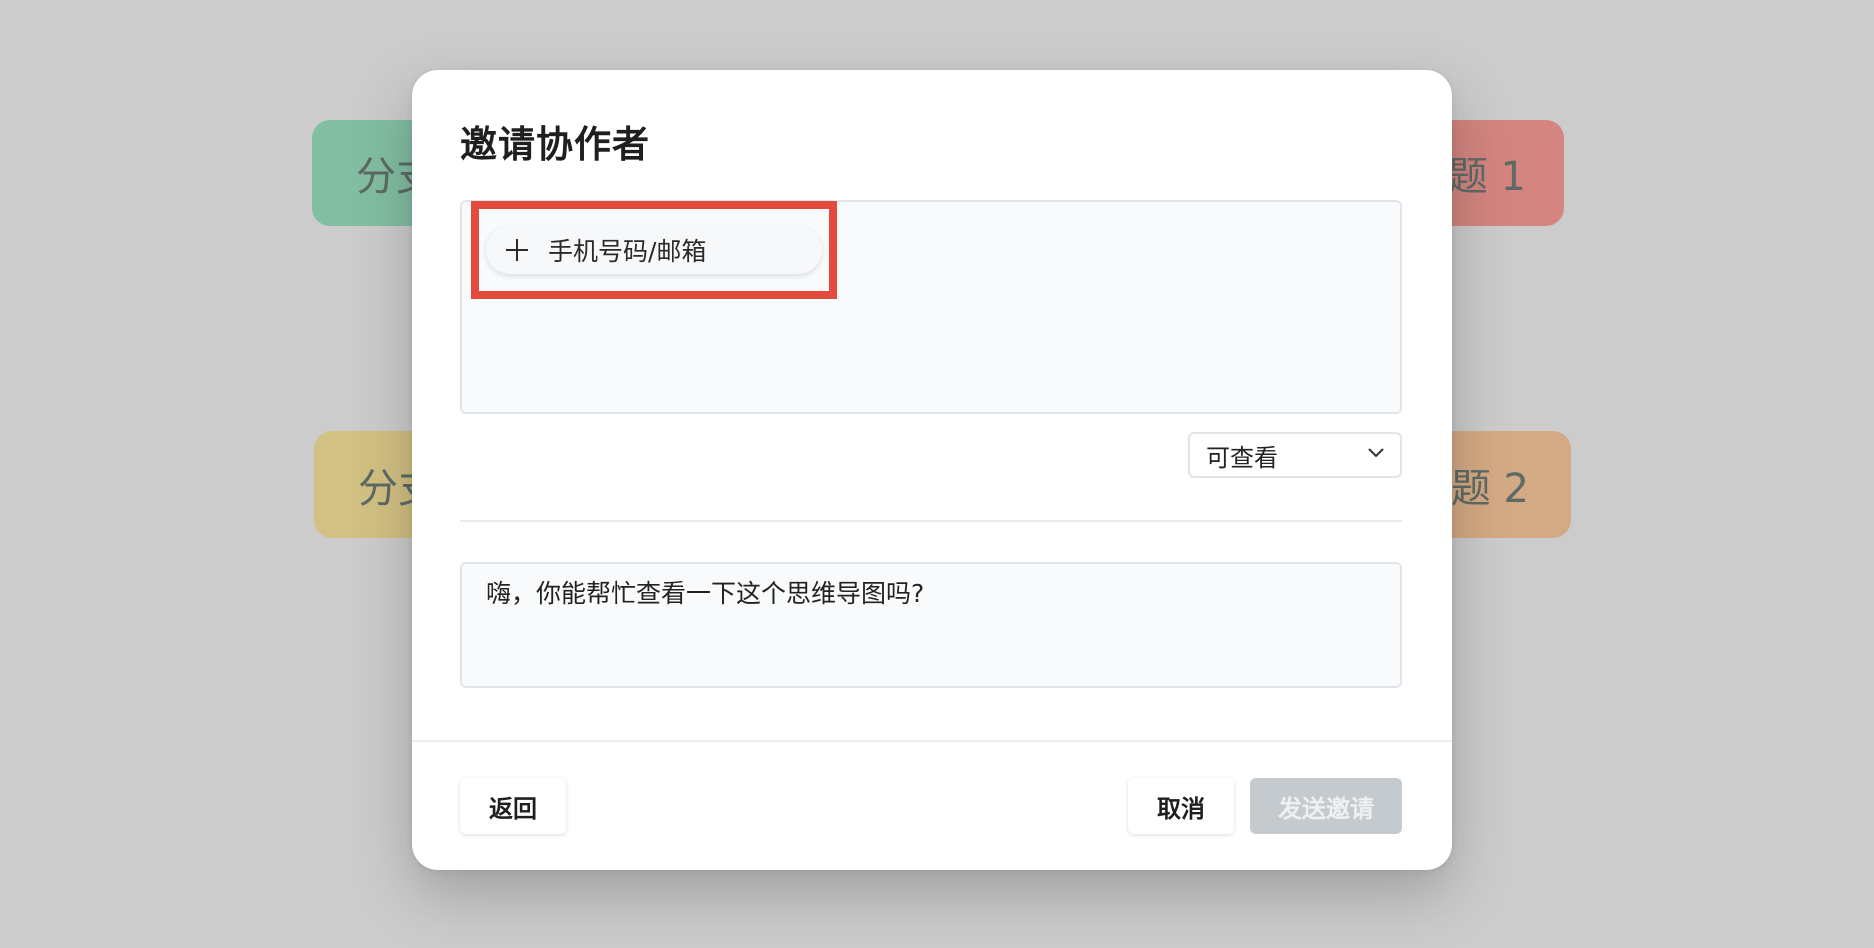 This screenshot has height=948, width=1874. I want to click on add-contact-button: 手机号码/邮箱, so click(654, 250).